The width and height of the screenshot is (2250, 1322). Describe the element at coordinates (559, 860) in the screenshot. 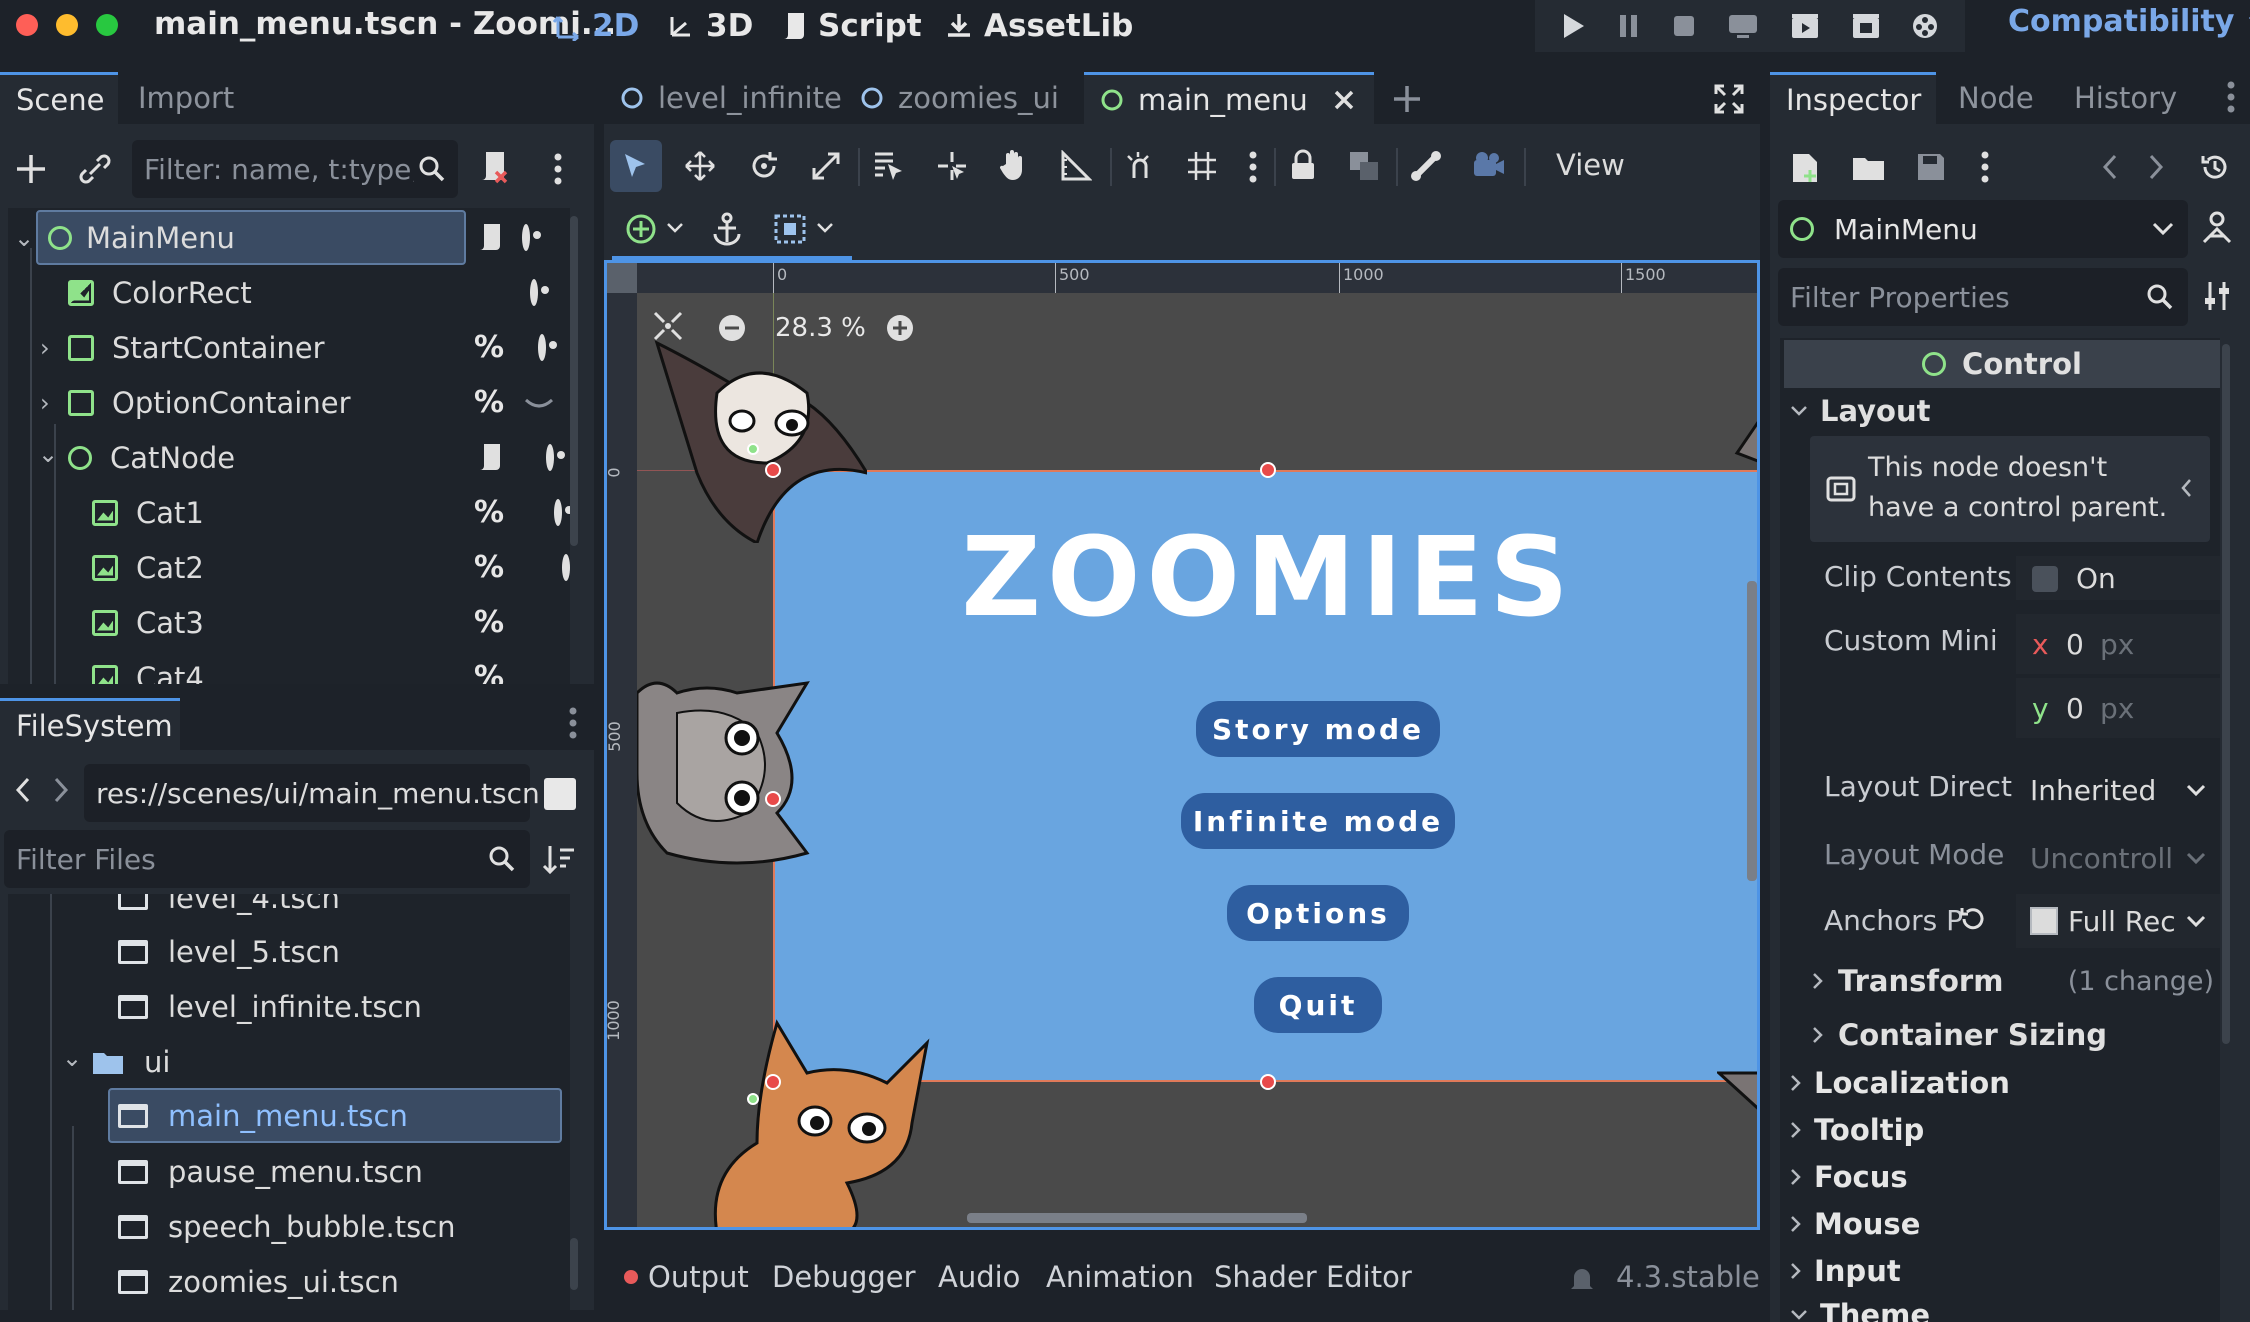

I see `sort-icon` at that location.